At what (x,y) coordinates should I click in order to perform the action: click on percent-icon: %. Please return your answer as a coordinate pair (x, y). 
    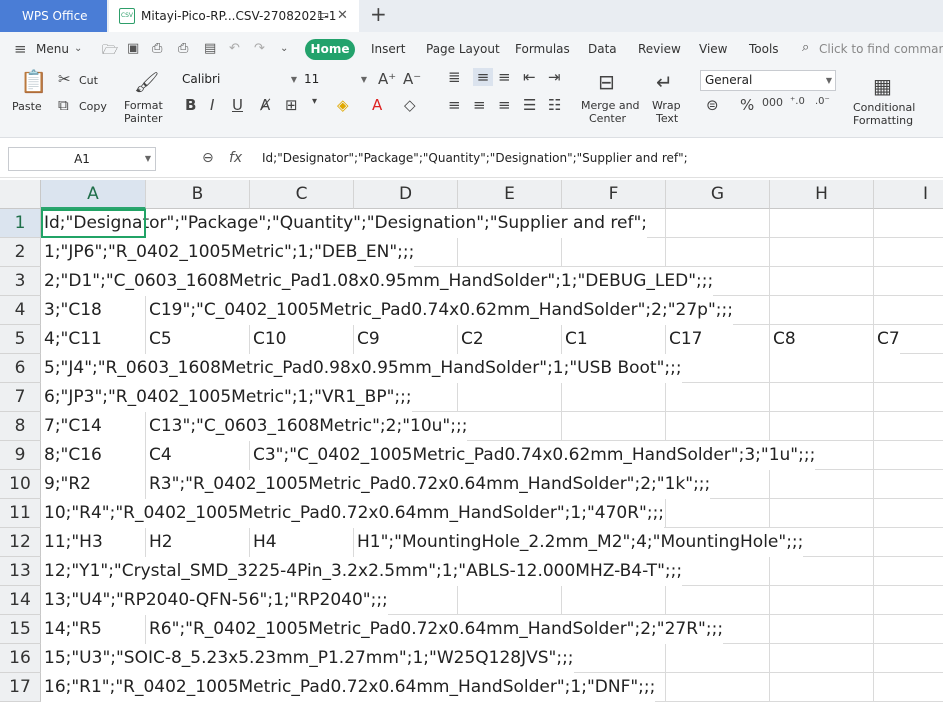
    Looking at the image, I should click on (747, 105).